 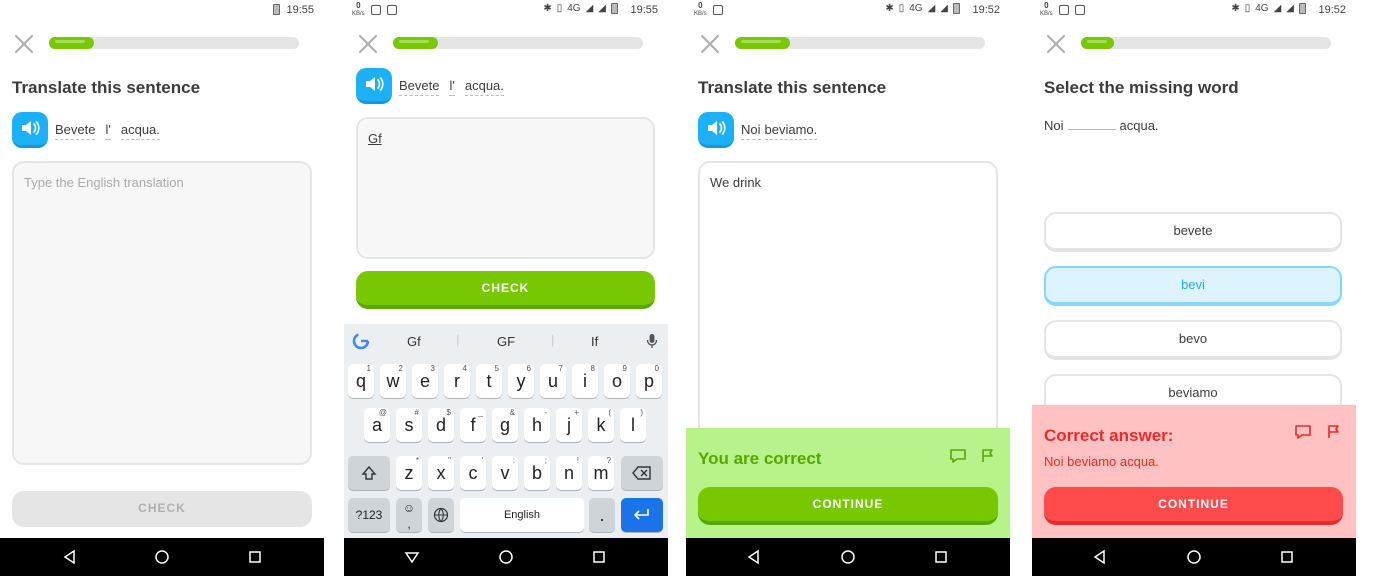 What do you see at coordinates (361, 381) in the screenshot?
I see `key-q: q1` at bounding box center [361, 381].